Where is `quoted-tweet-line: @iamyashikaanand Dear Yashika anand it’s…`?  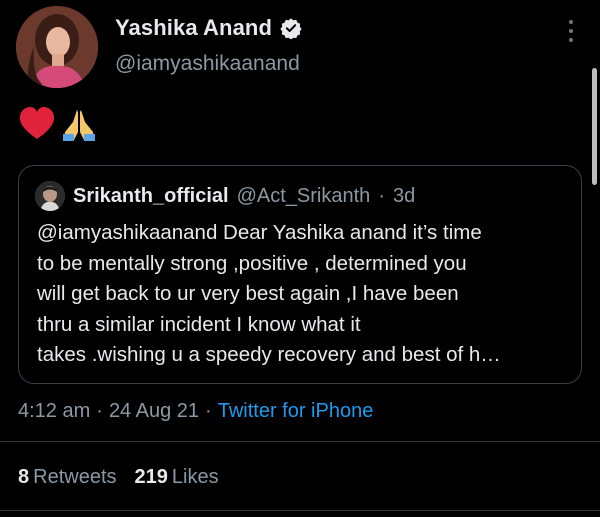 quoted-tweet-line: @iamyashikaanand Dear Yashika anand it’s… is located at coordinates (259, 232).